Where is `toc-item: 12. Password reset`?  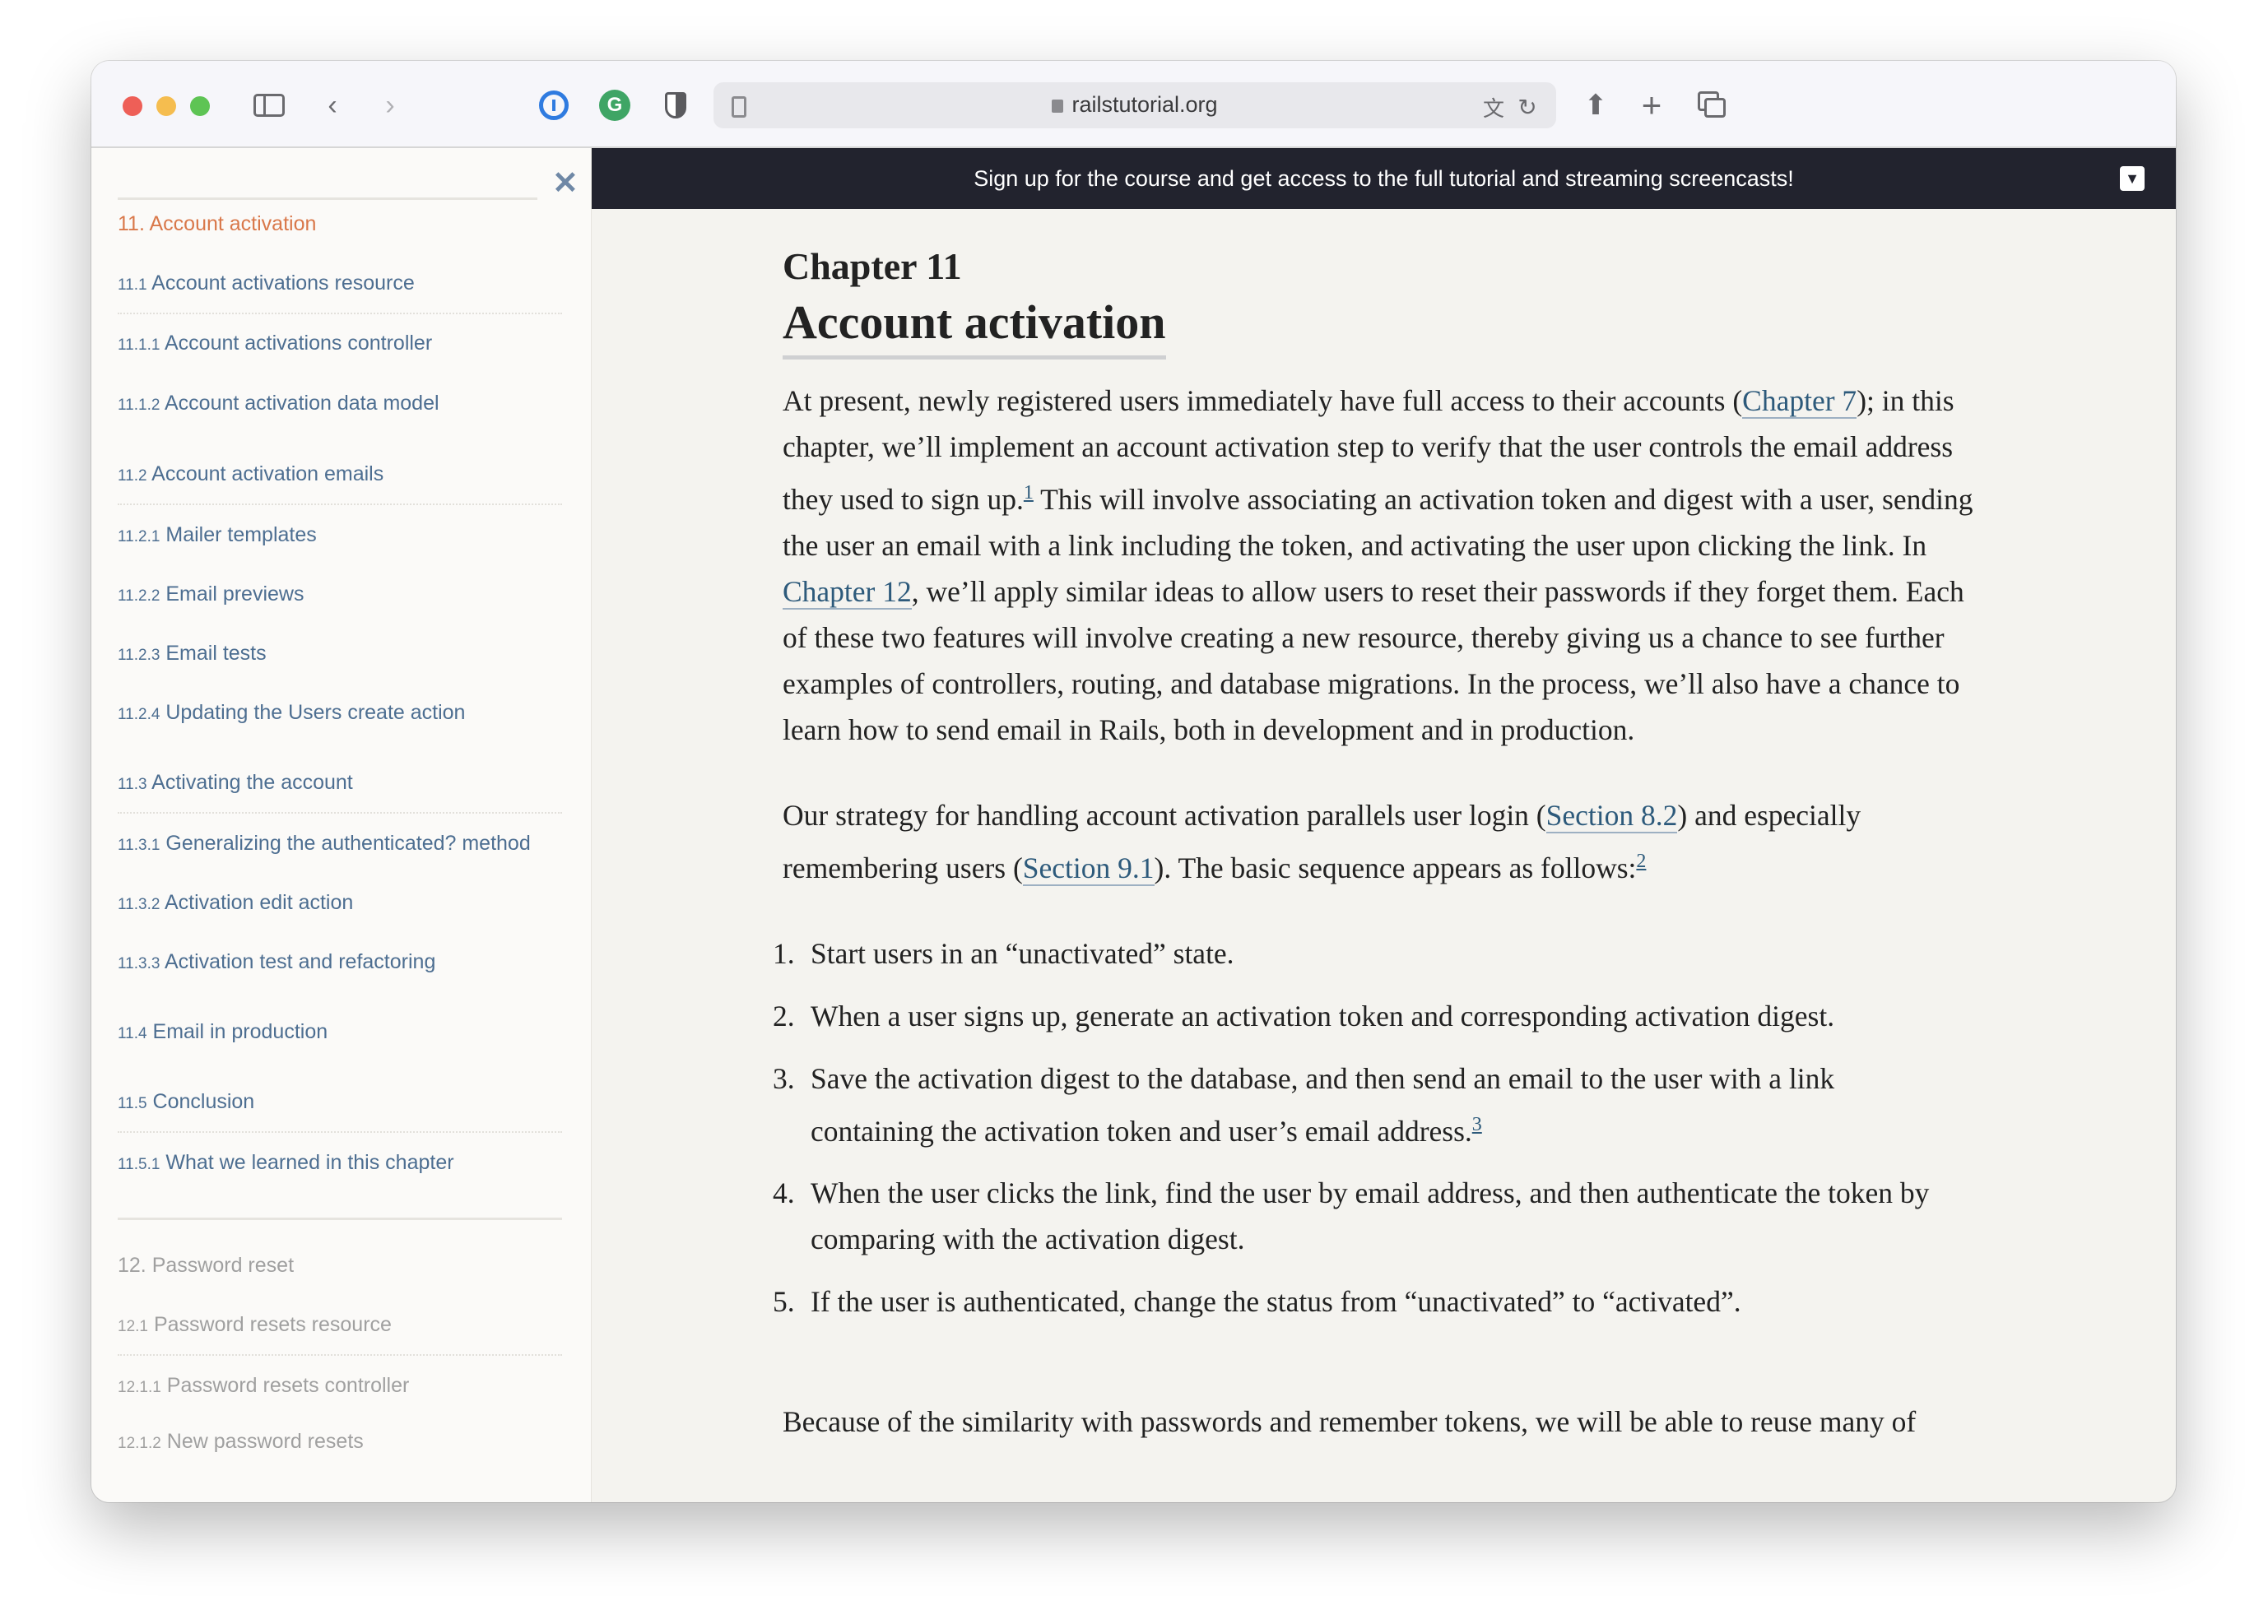 toc-item: 12. Password reset is located at coordinates (206, 1266).